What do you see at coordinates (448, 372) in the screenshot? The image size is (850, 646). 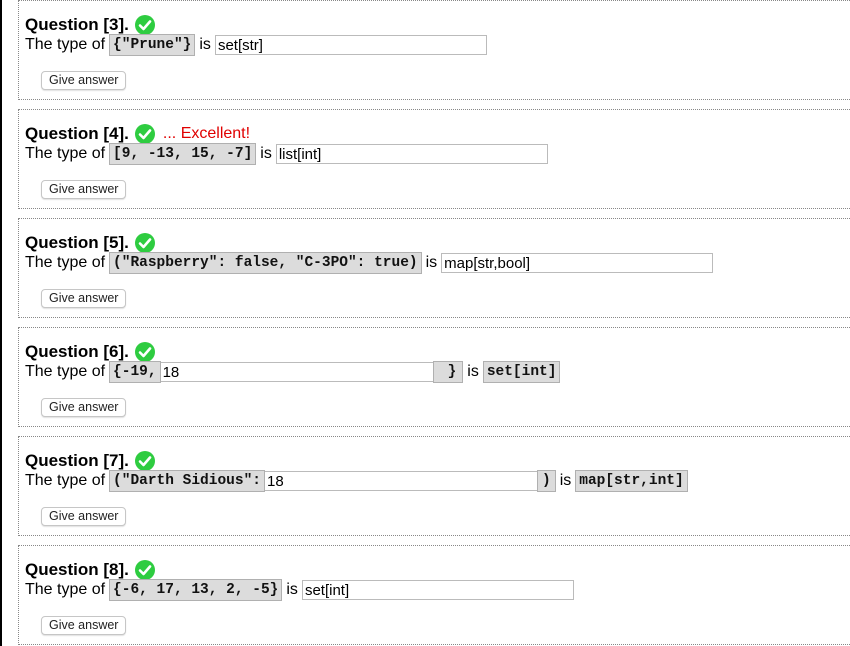 I see `code-expression-end: }` at bounding box center [448, 372].